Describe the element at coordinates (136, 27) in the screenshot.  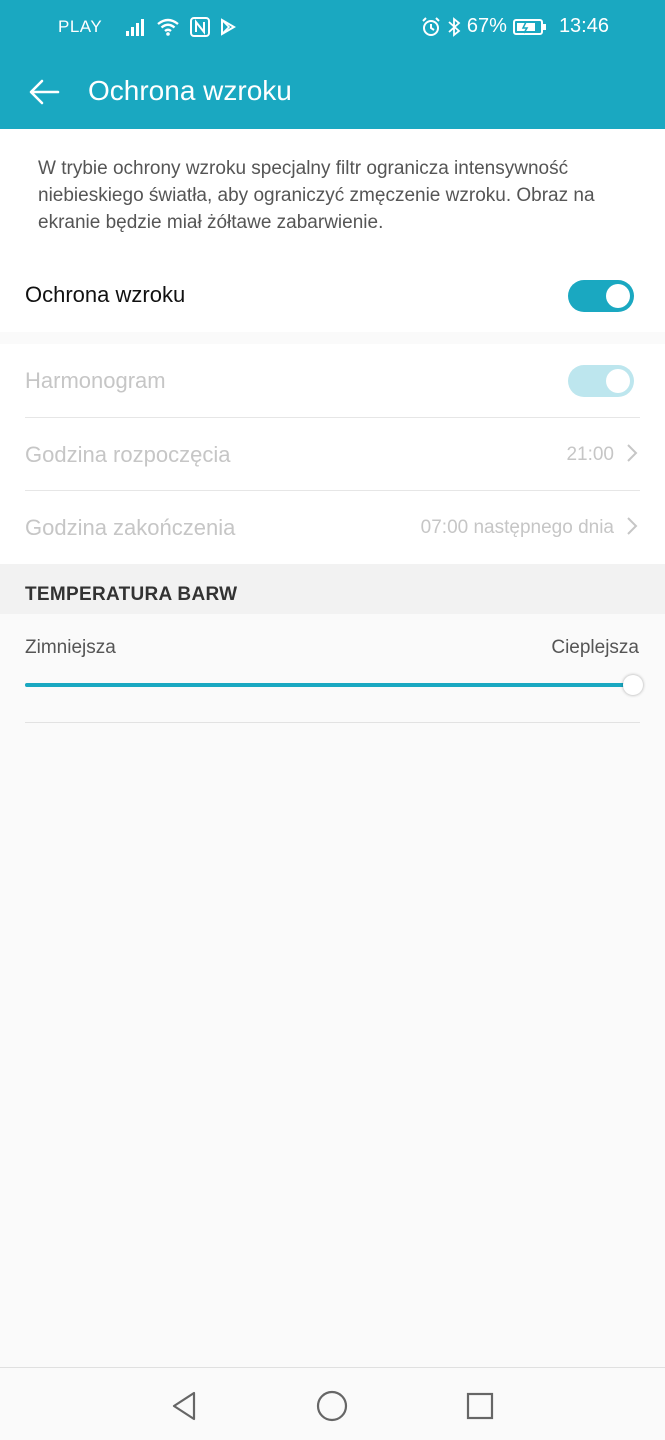
I see `signal-icon` at that location.